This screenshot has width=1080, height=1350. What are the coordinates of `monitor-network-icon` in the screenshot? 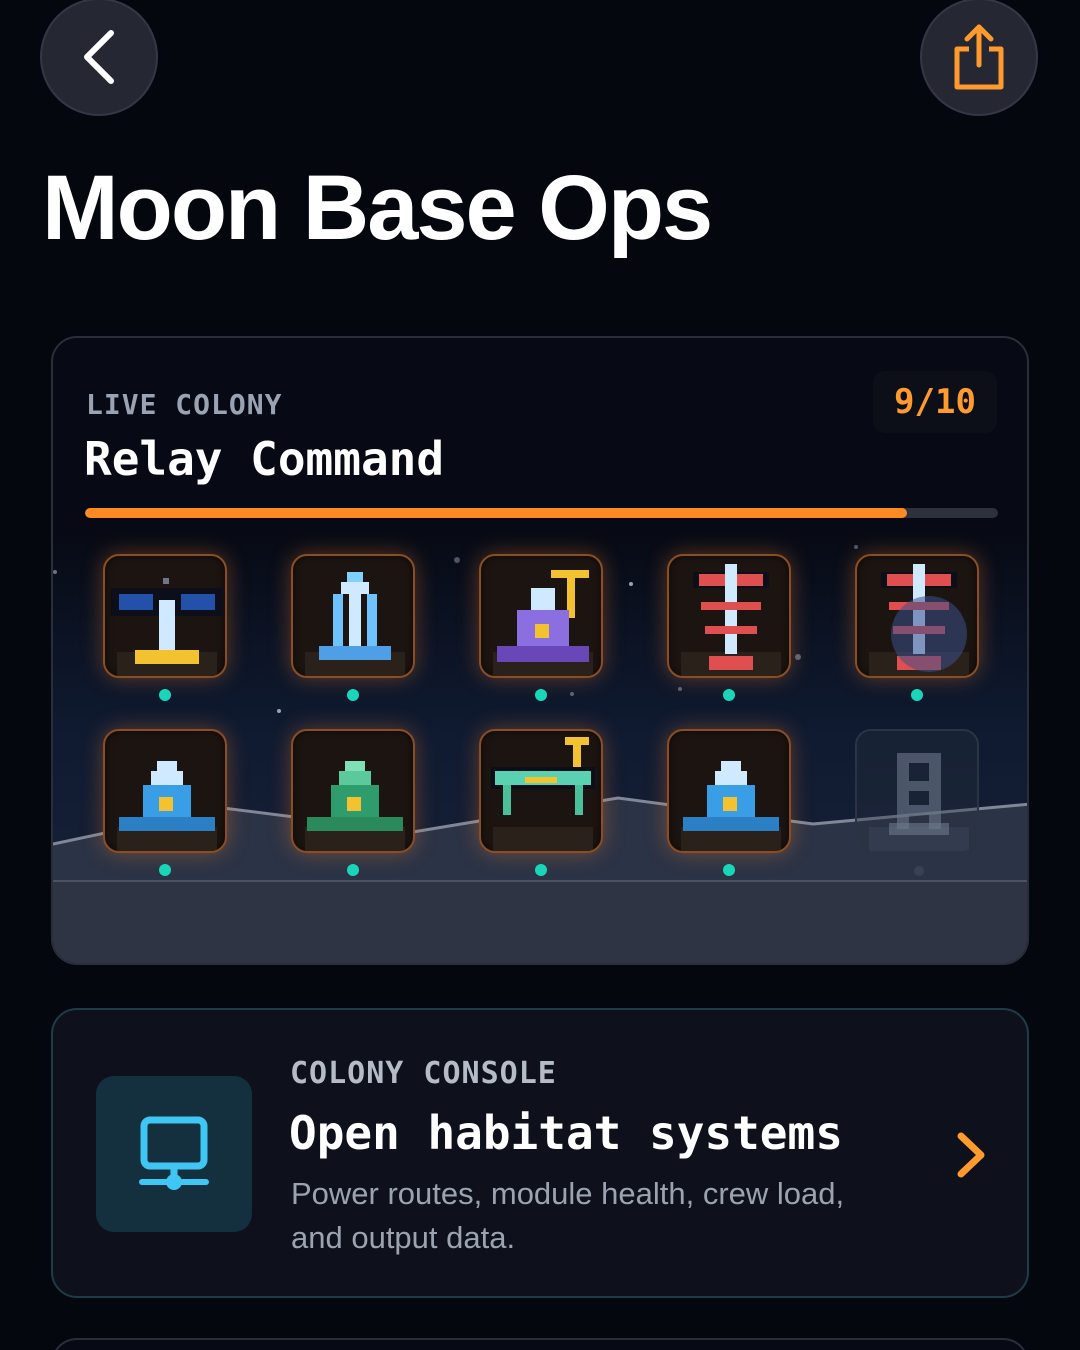 It's located at (174, 1153).